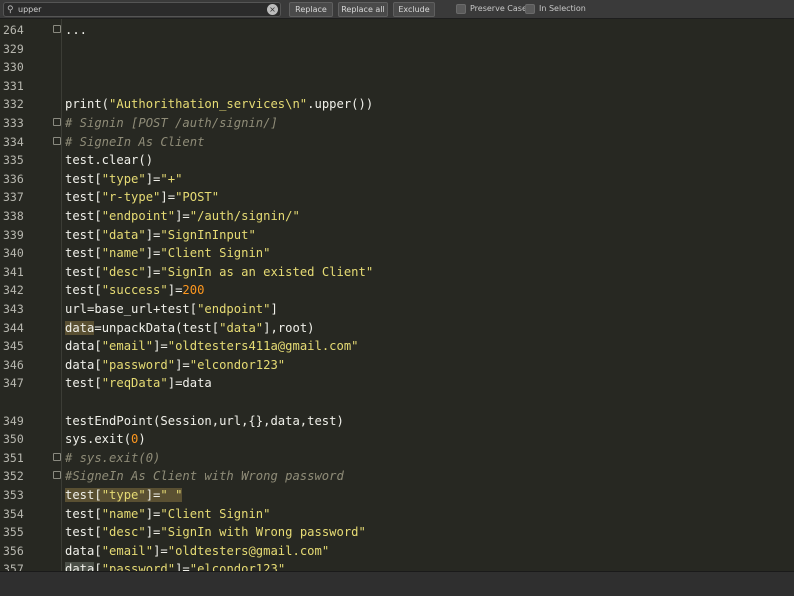 Image resolution: width=794 pixels, height=596 pixels. Describe the element at coordinates (397, 160) in the screenshot. I see `code-line: 335 test.clear()` at that location.